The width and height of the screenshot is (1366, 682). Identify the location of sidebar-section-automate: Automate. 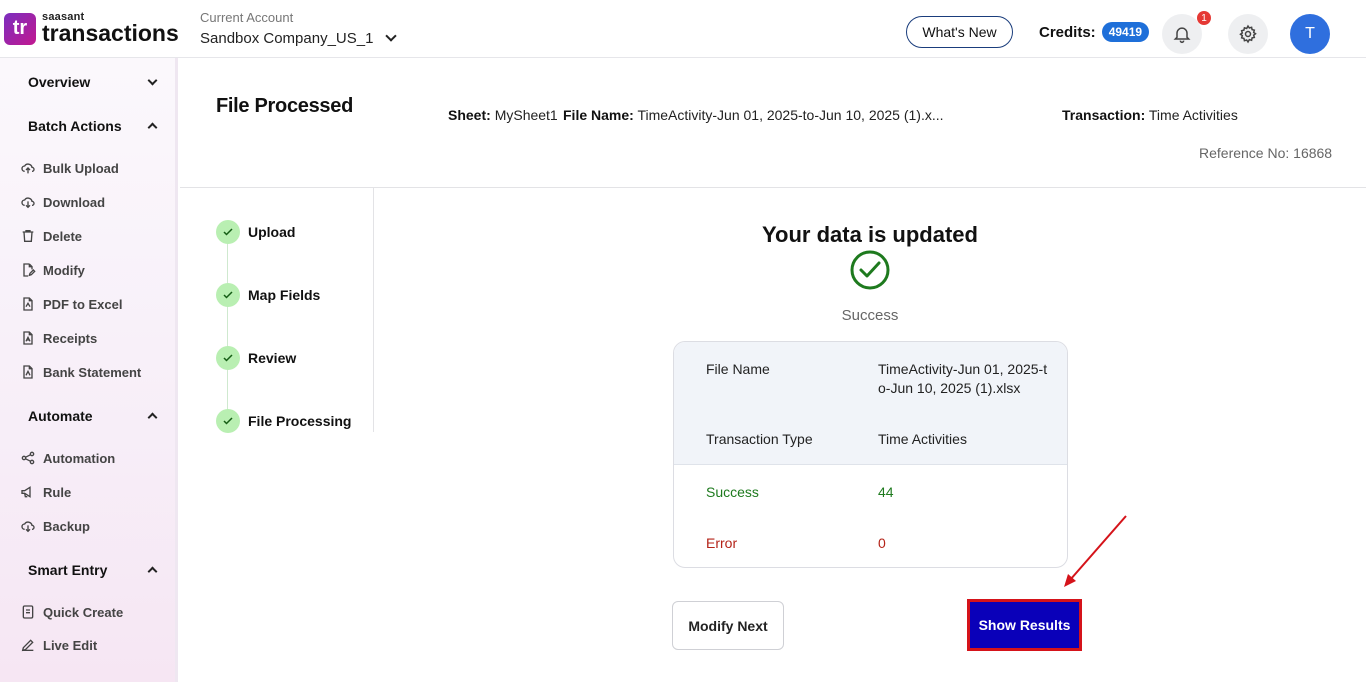
(93, 416).